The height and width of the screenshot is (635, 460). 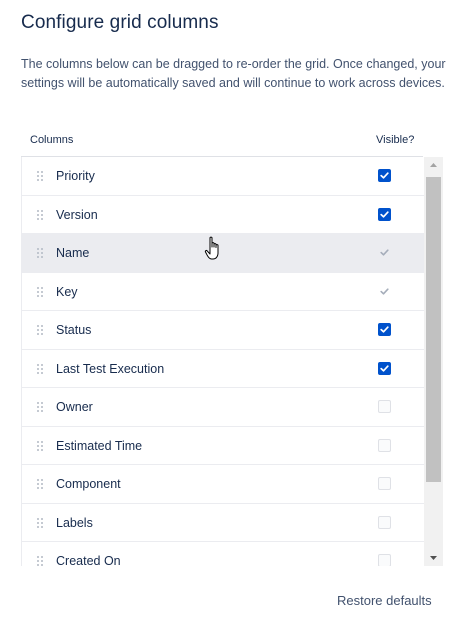 I want to click on scrollbar, so click(x=433, y=361).